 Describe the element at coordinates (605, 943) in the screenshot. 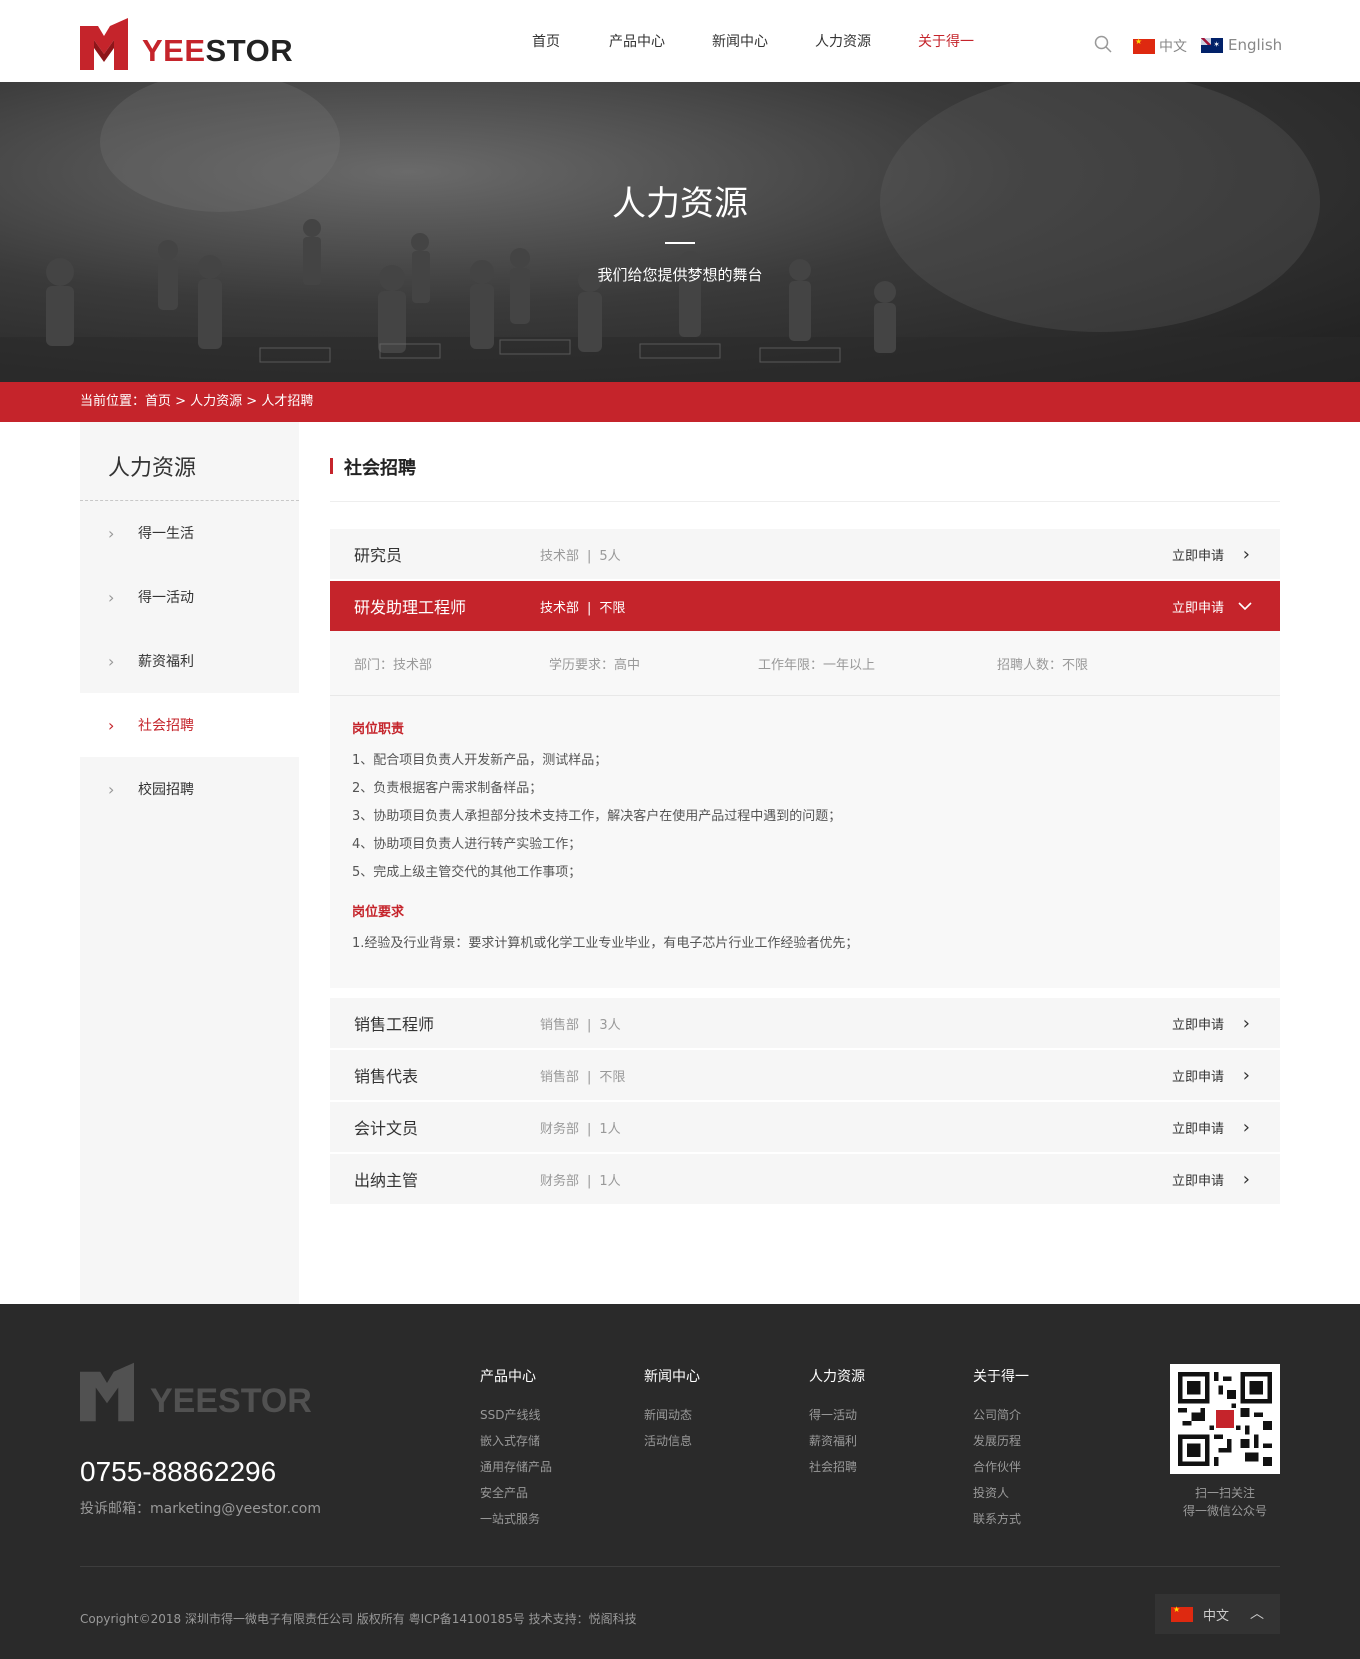

I see `requirement-item: 1.经验及行业背景：要求计算机或化学工业专业毕业，有电子芯片行业工作经验者优先；` at that location.